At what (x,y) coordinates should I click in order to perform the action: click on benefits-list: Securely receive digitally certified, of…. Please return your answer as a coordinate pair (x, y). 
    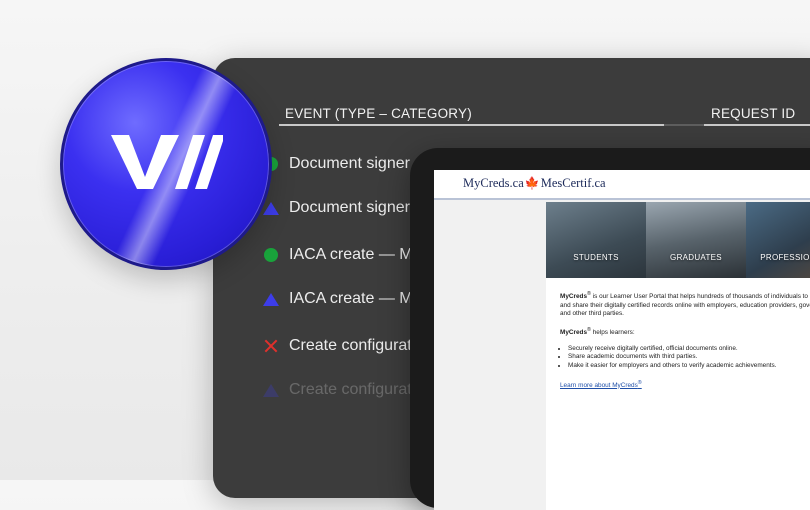
    Looking at the image, I should click on (685, 358).